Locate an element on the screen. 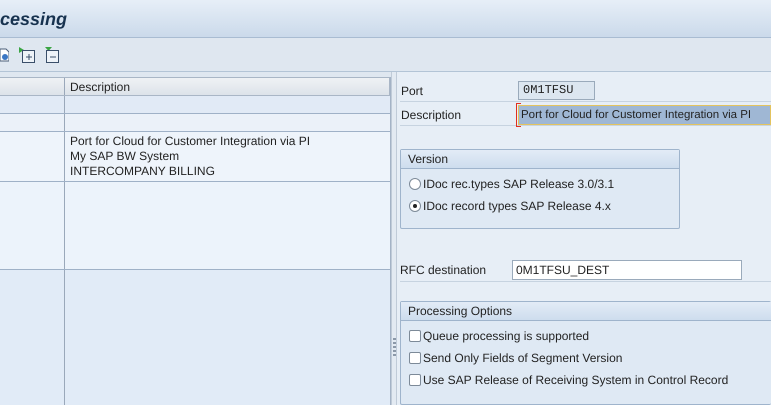  group-title: Processing Options is located at coordinates (586, 311).